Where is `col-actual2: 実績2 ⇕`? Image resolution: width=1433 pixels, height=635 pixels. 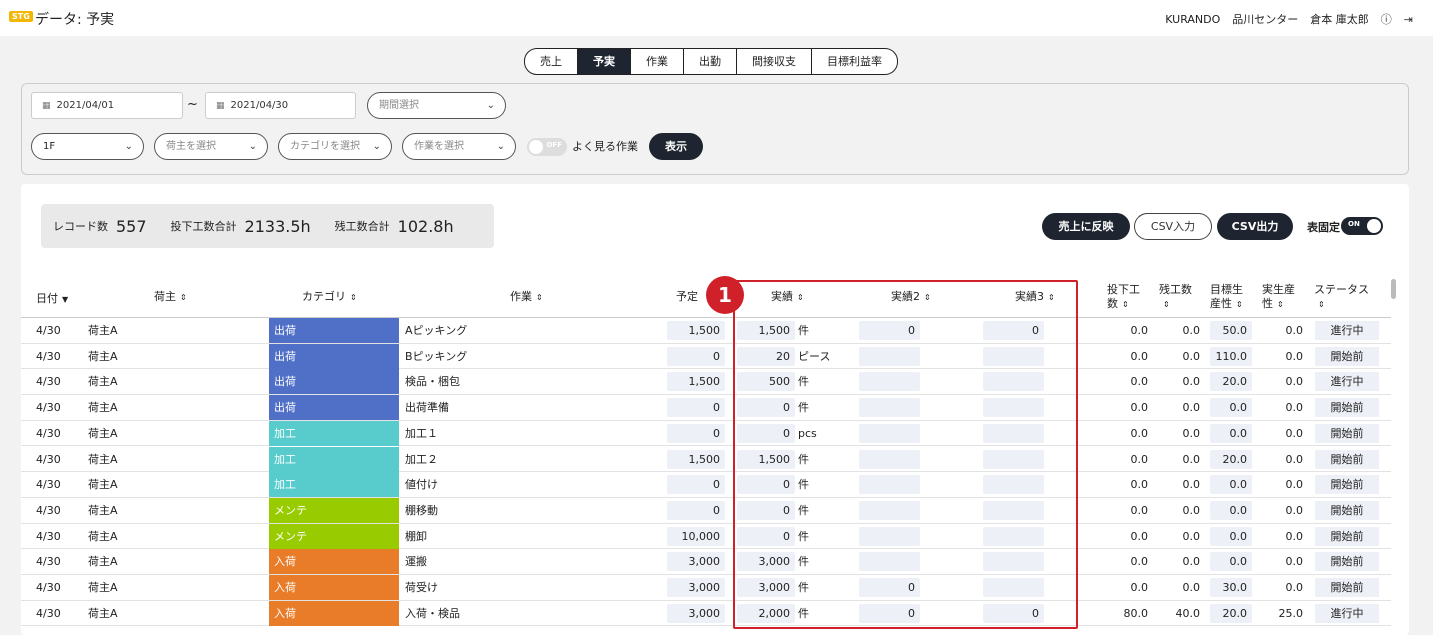
col-actual2: 実績2 ⇕ is located at coordinates (911, 297).